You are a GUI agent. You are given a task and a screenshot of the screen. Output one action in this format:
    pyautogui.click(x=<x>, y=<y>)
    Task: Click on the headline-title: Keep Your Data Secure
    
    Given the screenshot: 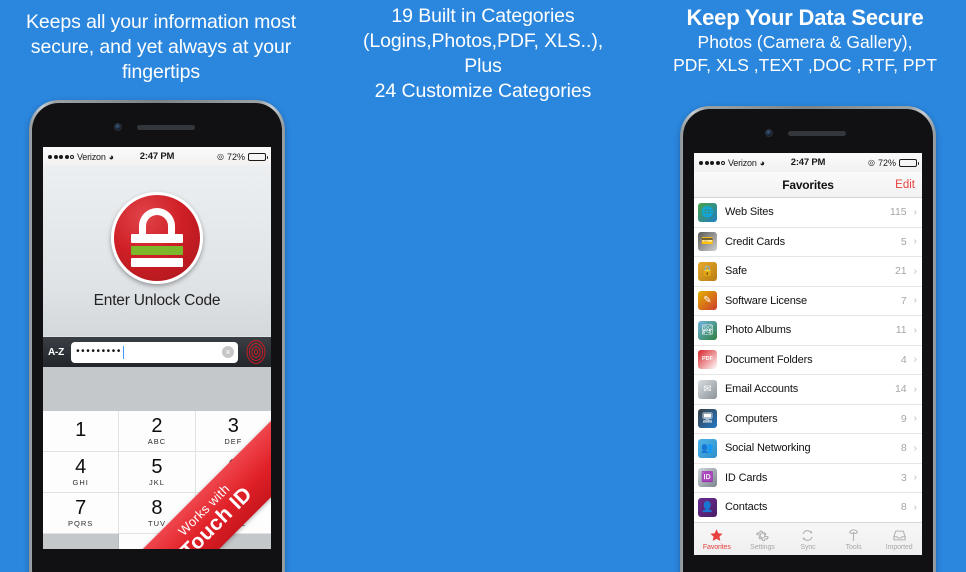 What is the action you would take?
    pyautogui.click(x=805, y=17)
    